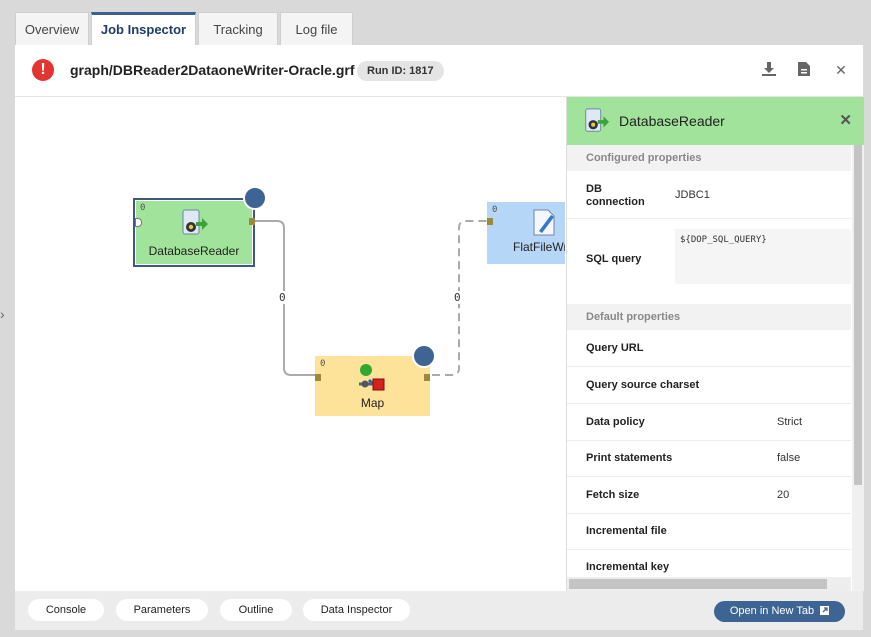 The image size is (871, 637). Describe the element at coordinates (374, 298) in the screenshot. I see `graph-edges` at that location.